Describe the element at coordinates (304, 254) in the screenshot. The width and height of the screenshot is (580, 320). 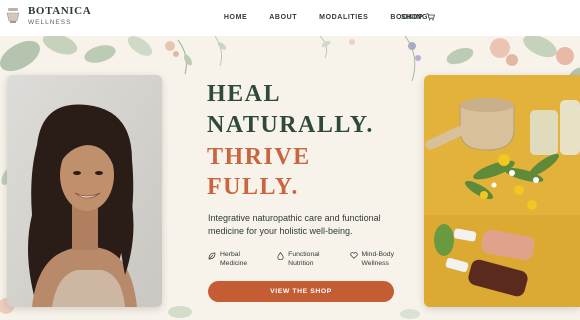
I see `feature-label-line1: Functional` at that location.